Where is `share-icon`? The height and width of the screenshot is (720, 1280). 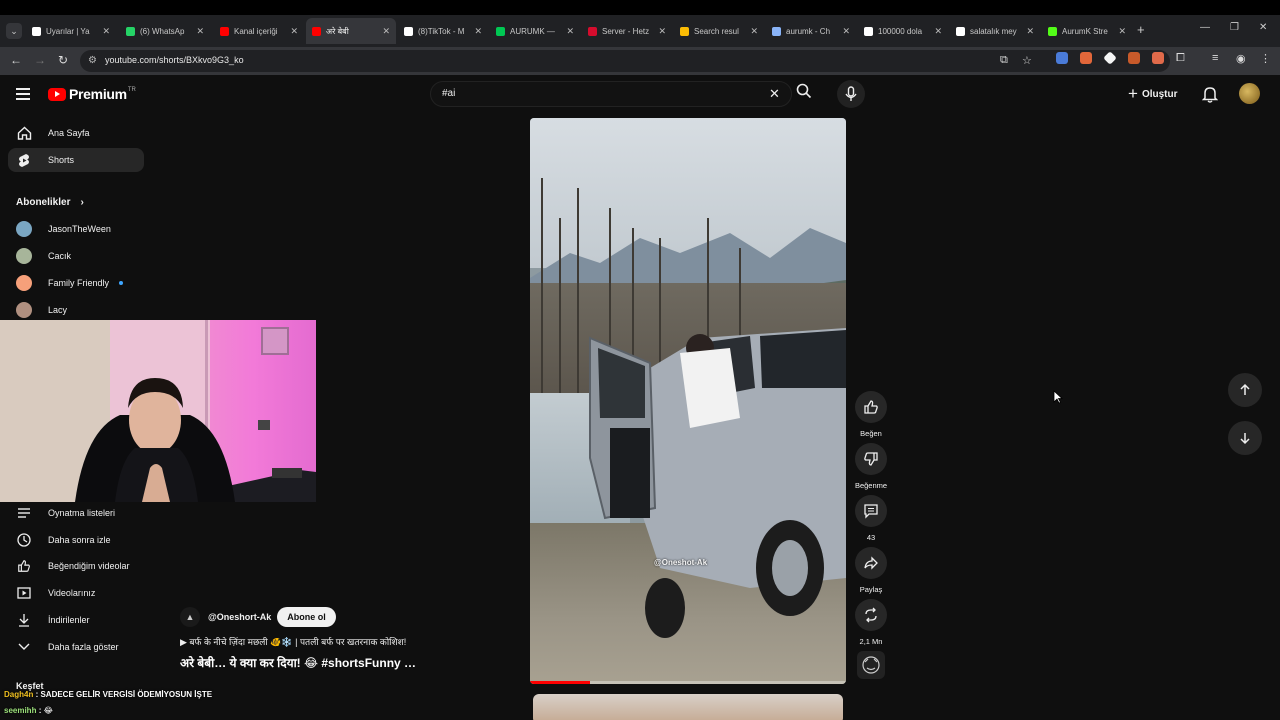 share-icon is located at coordinates (871, 563).